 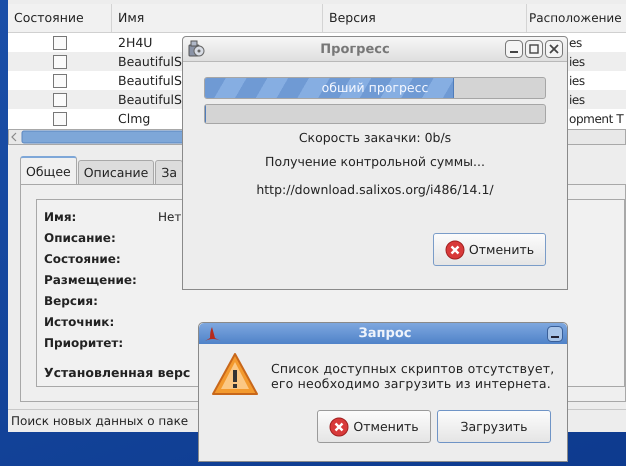 I want to click on window-title: Прогресс, so click(x=355, y=49).